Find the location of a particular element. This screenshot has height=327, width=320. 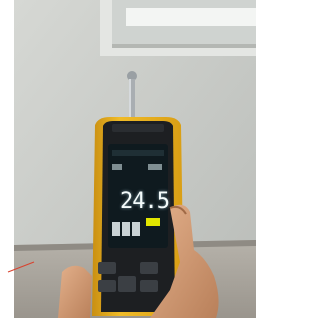

window-frame is located at coordinates (178, 28).